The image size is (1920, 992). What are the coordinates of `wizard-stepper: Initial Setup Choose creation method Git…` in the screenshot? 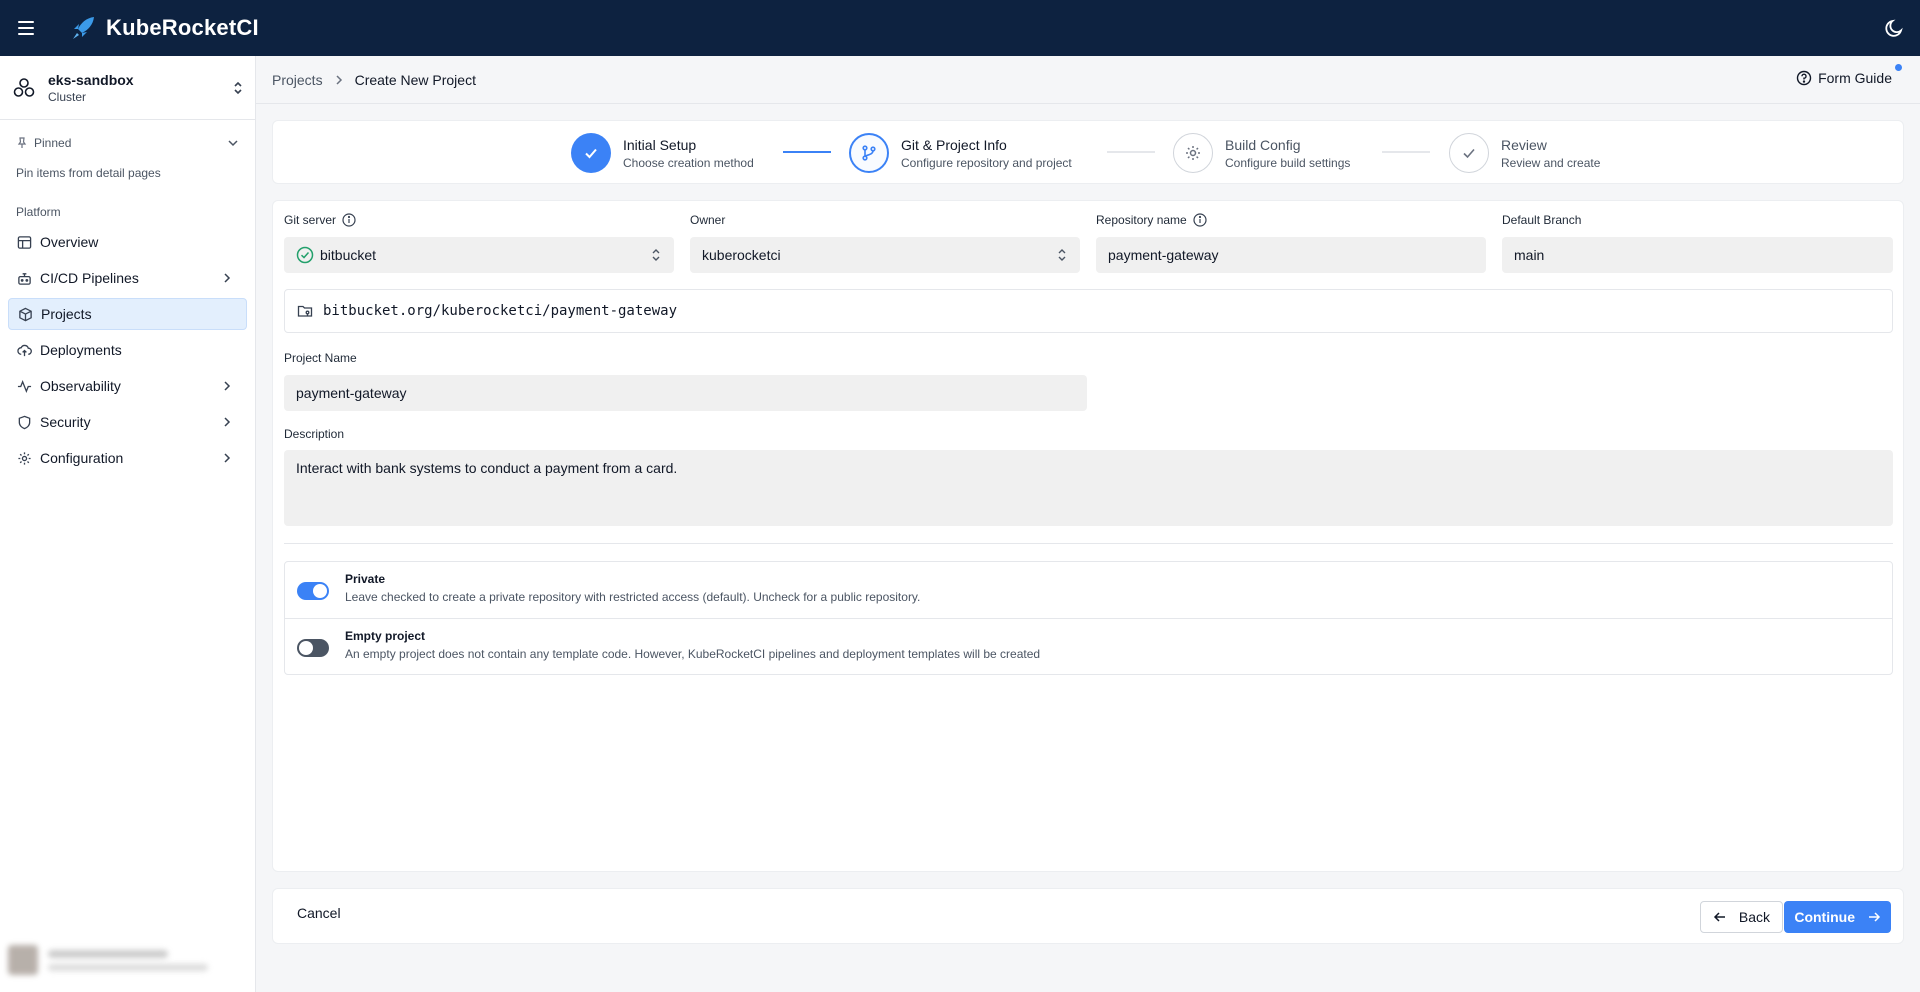 It's located at (1088, 152).